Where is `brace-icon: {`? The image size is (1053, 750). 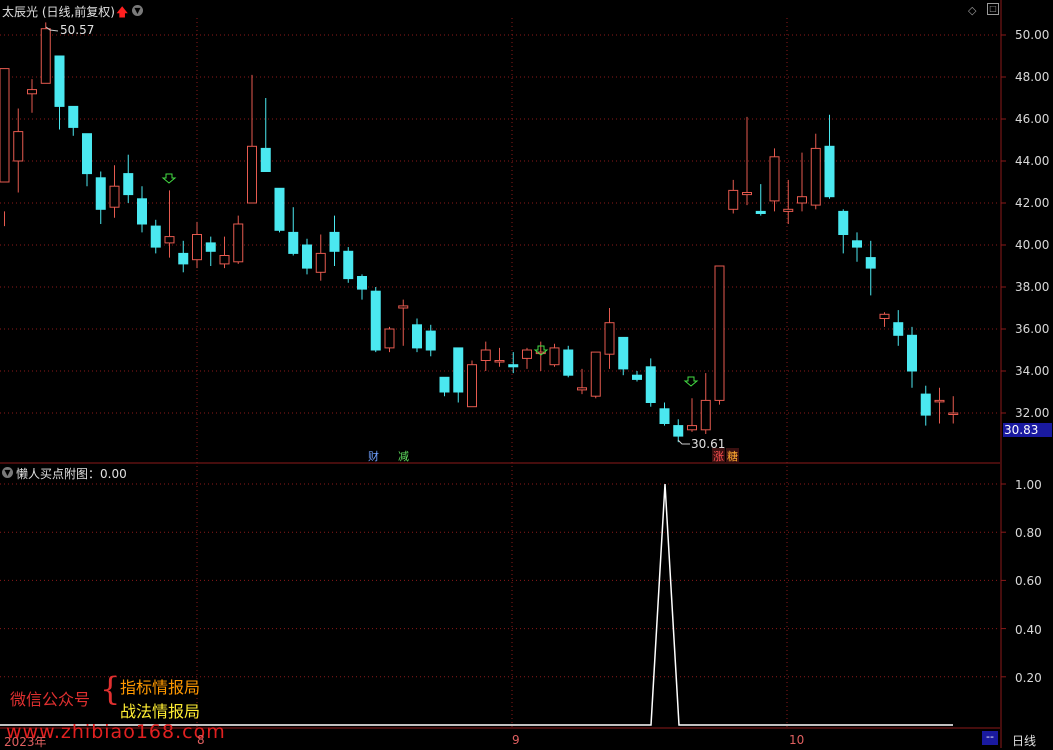
brace-icon: { is located at coordinates (110, 689).